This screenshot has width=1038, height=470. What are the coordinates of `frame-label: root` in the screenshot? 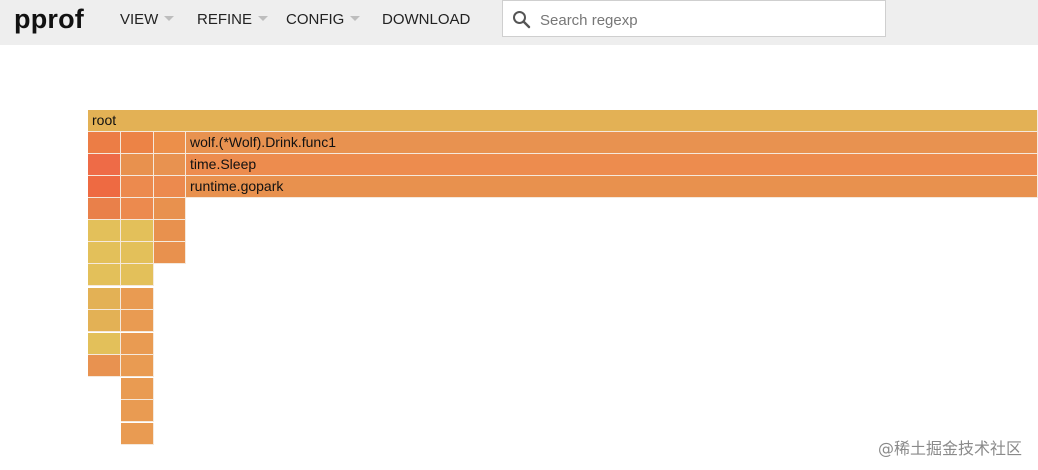 It's located at (104, 120).